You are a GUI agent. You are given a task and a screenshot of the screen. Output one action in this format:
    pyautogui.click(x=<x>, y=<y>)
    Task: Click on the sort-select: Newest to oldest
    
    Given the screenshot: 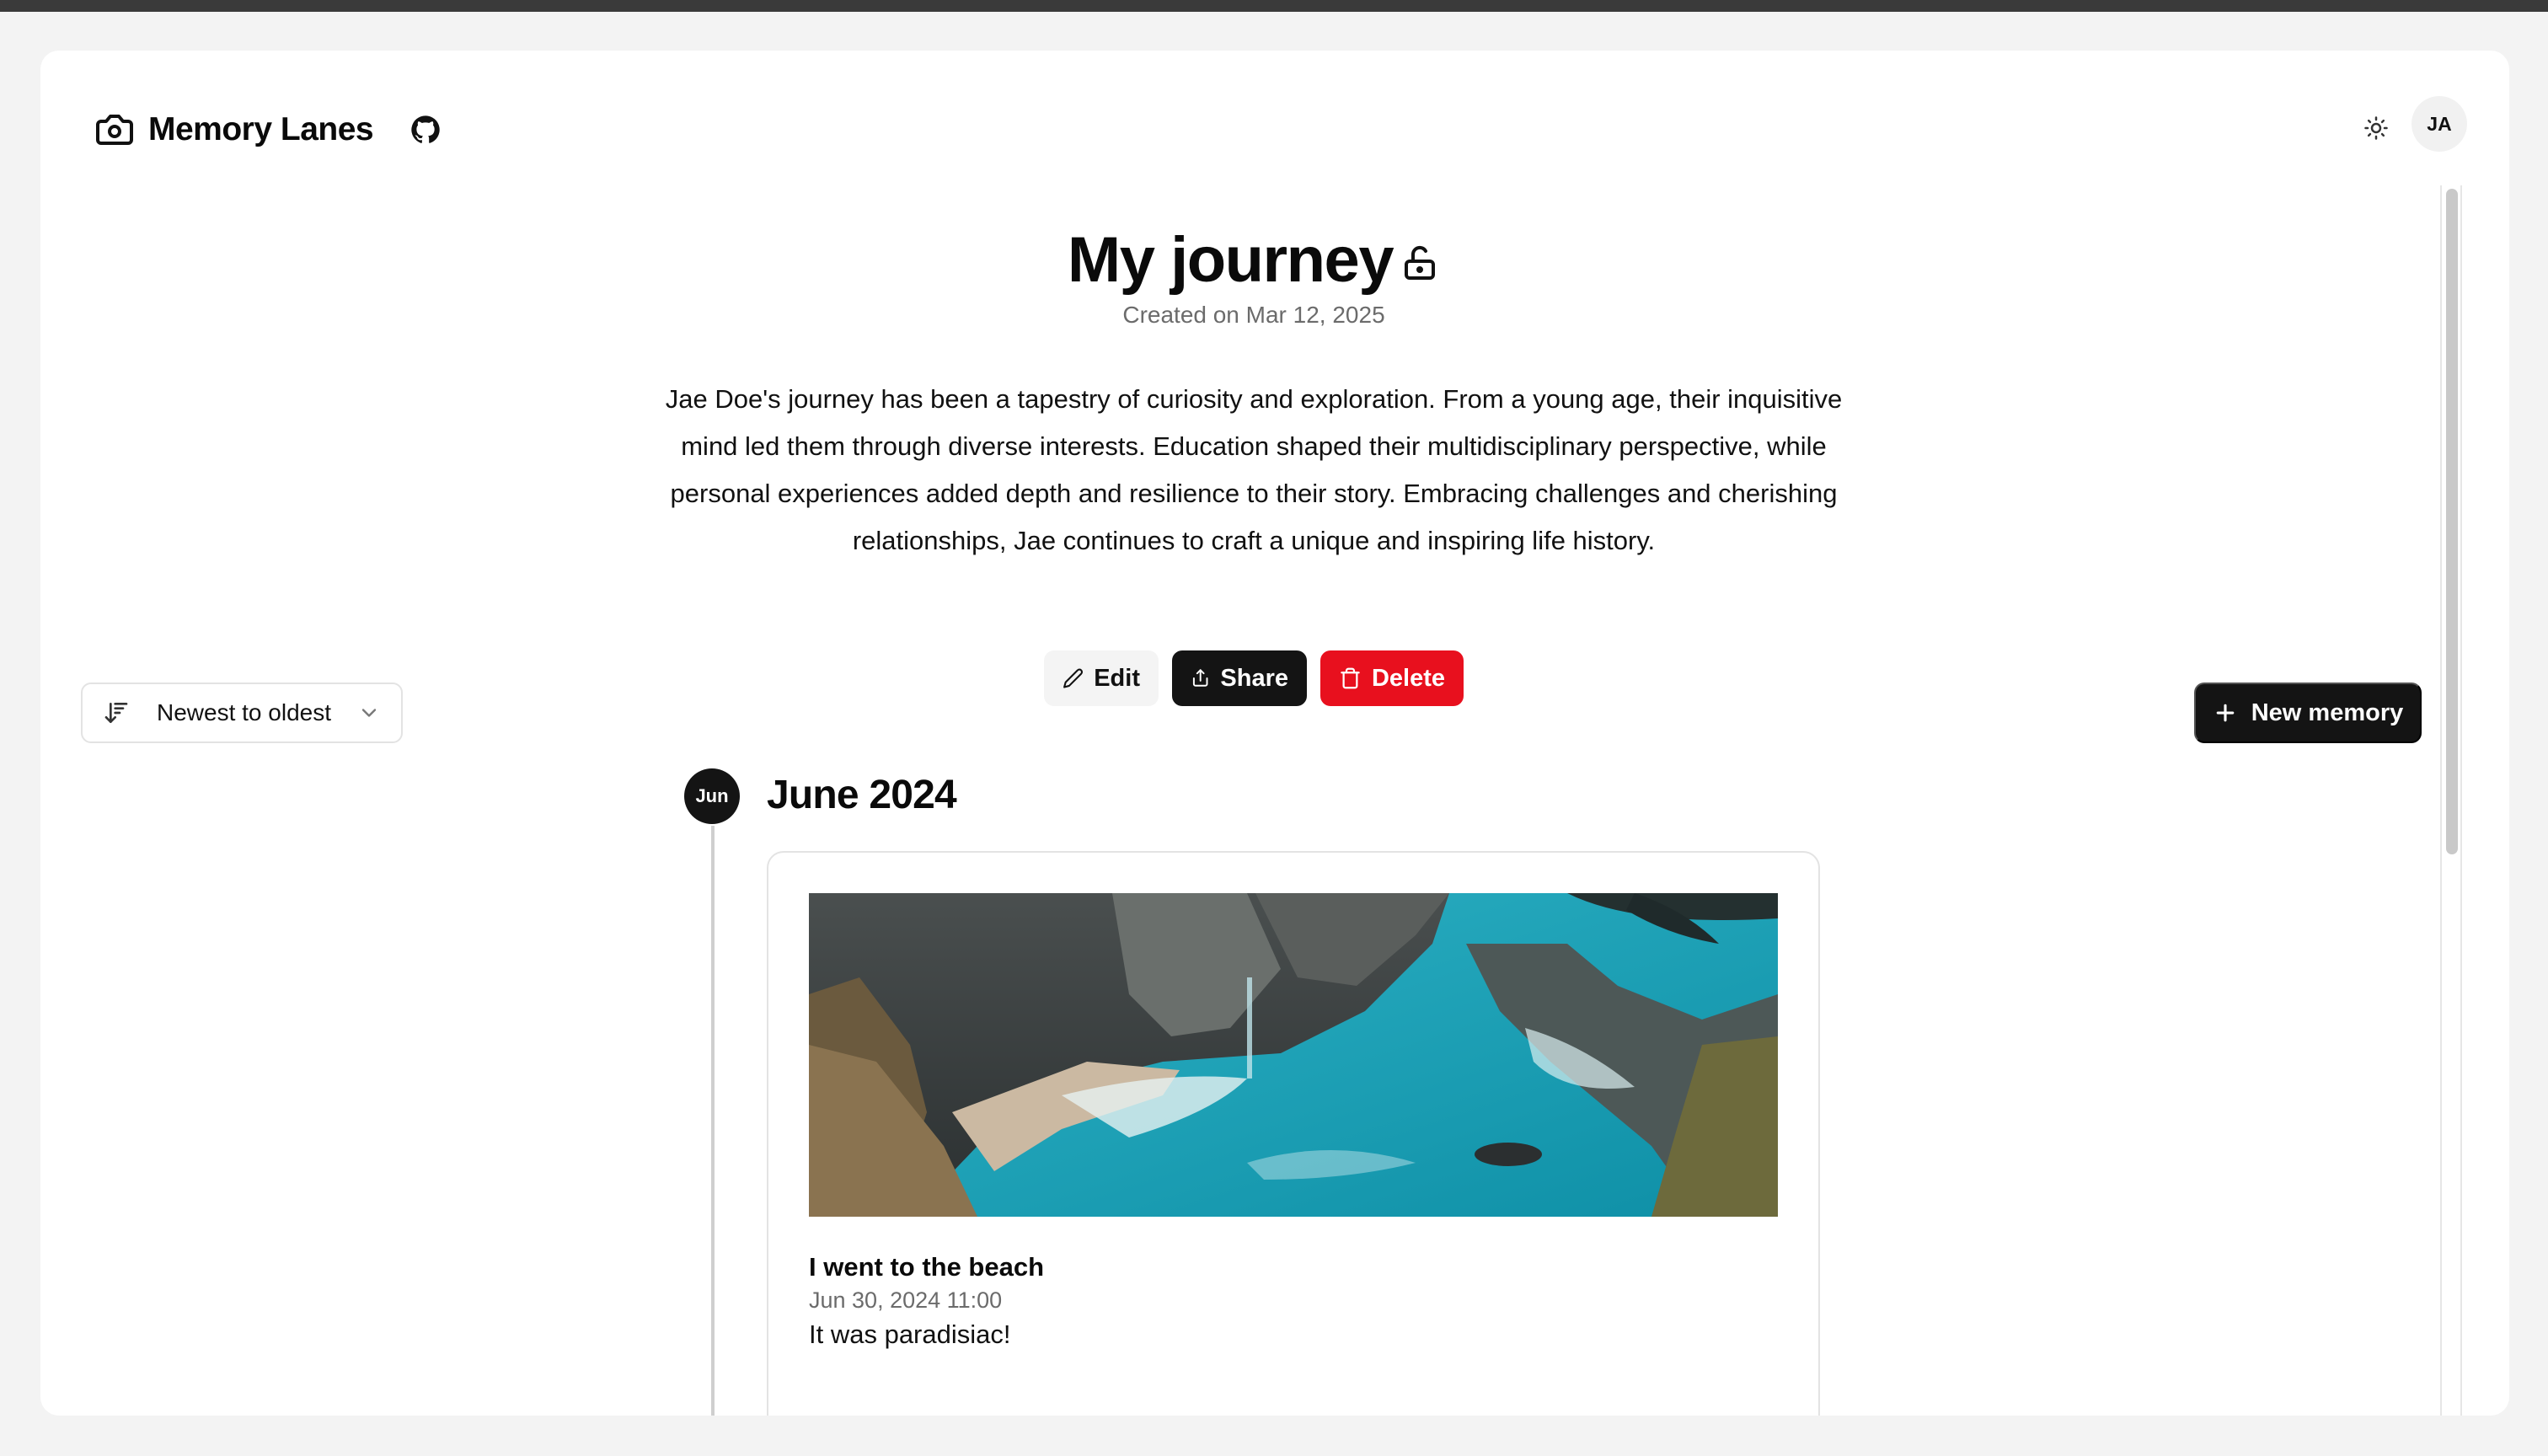 What is the action you would take?
    pyautogui.click(x=242, y=712)
    